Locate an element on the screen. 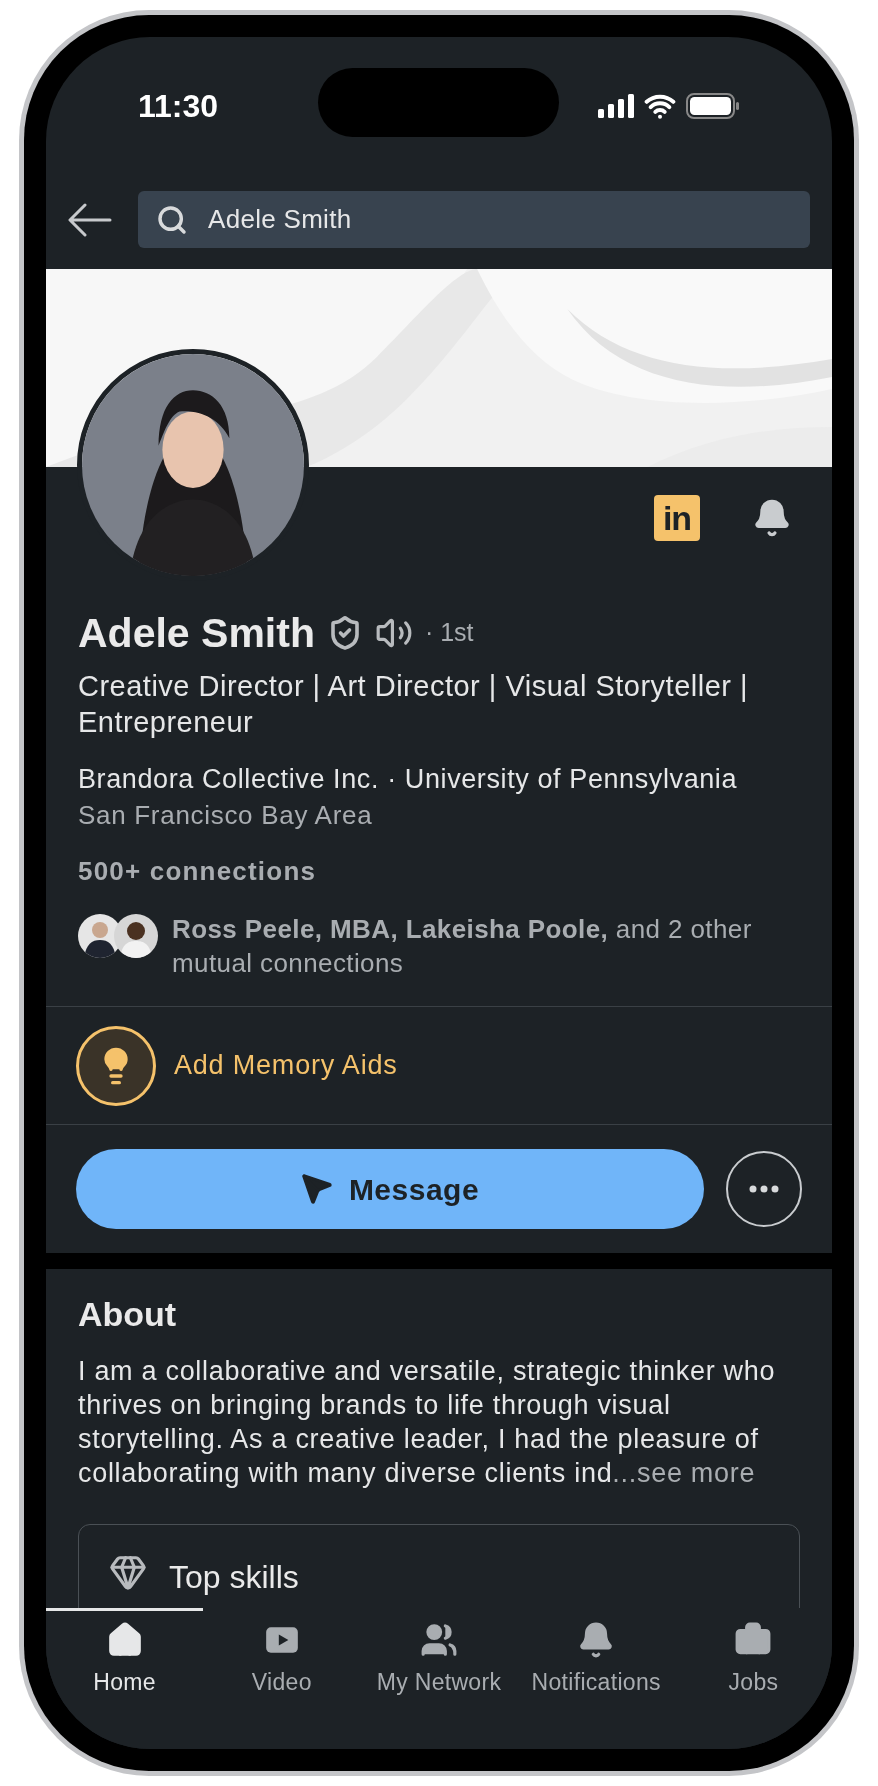 This screenshot has width=878, height=1786. about-title: About is located at coordinates (128, 1314).